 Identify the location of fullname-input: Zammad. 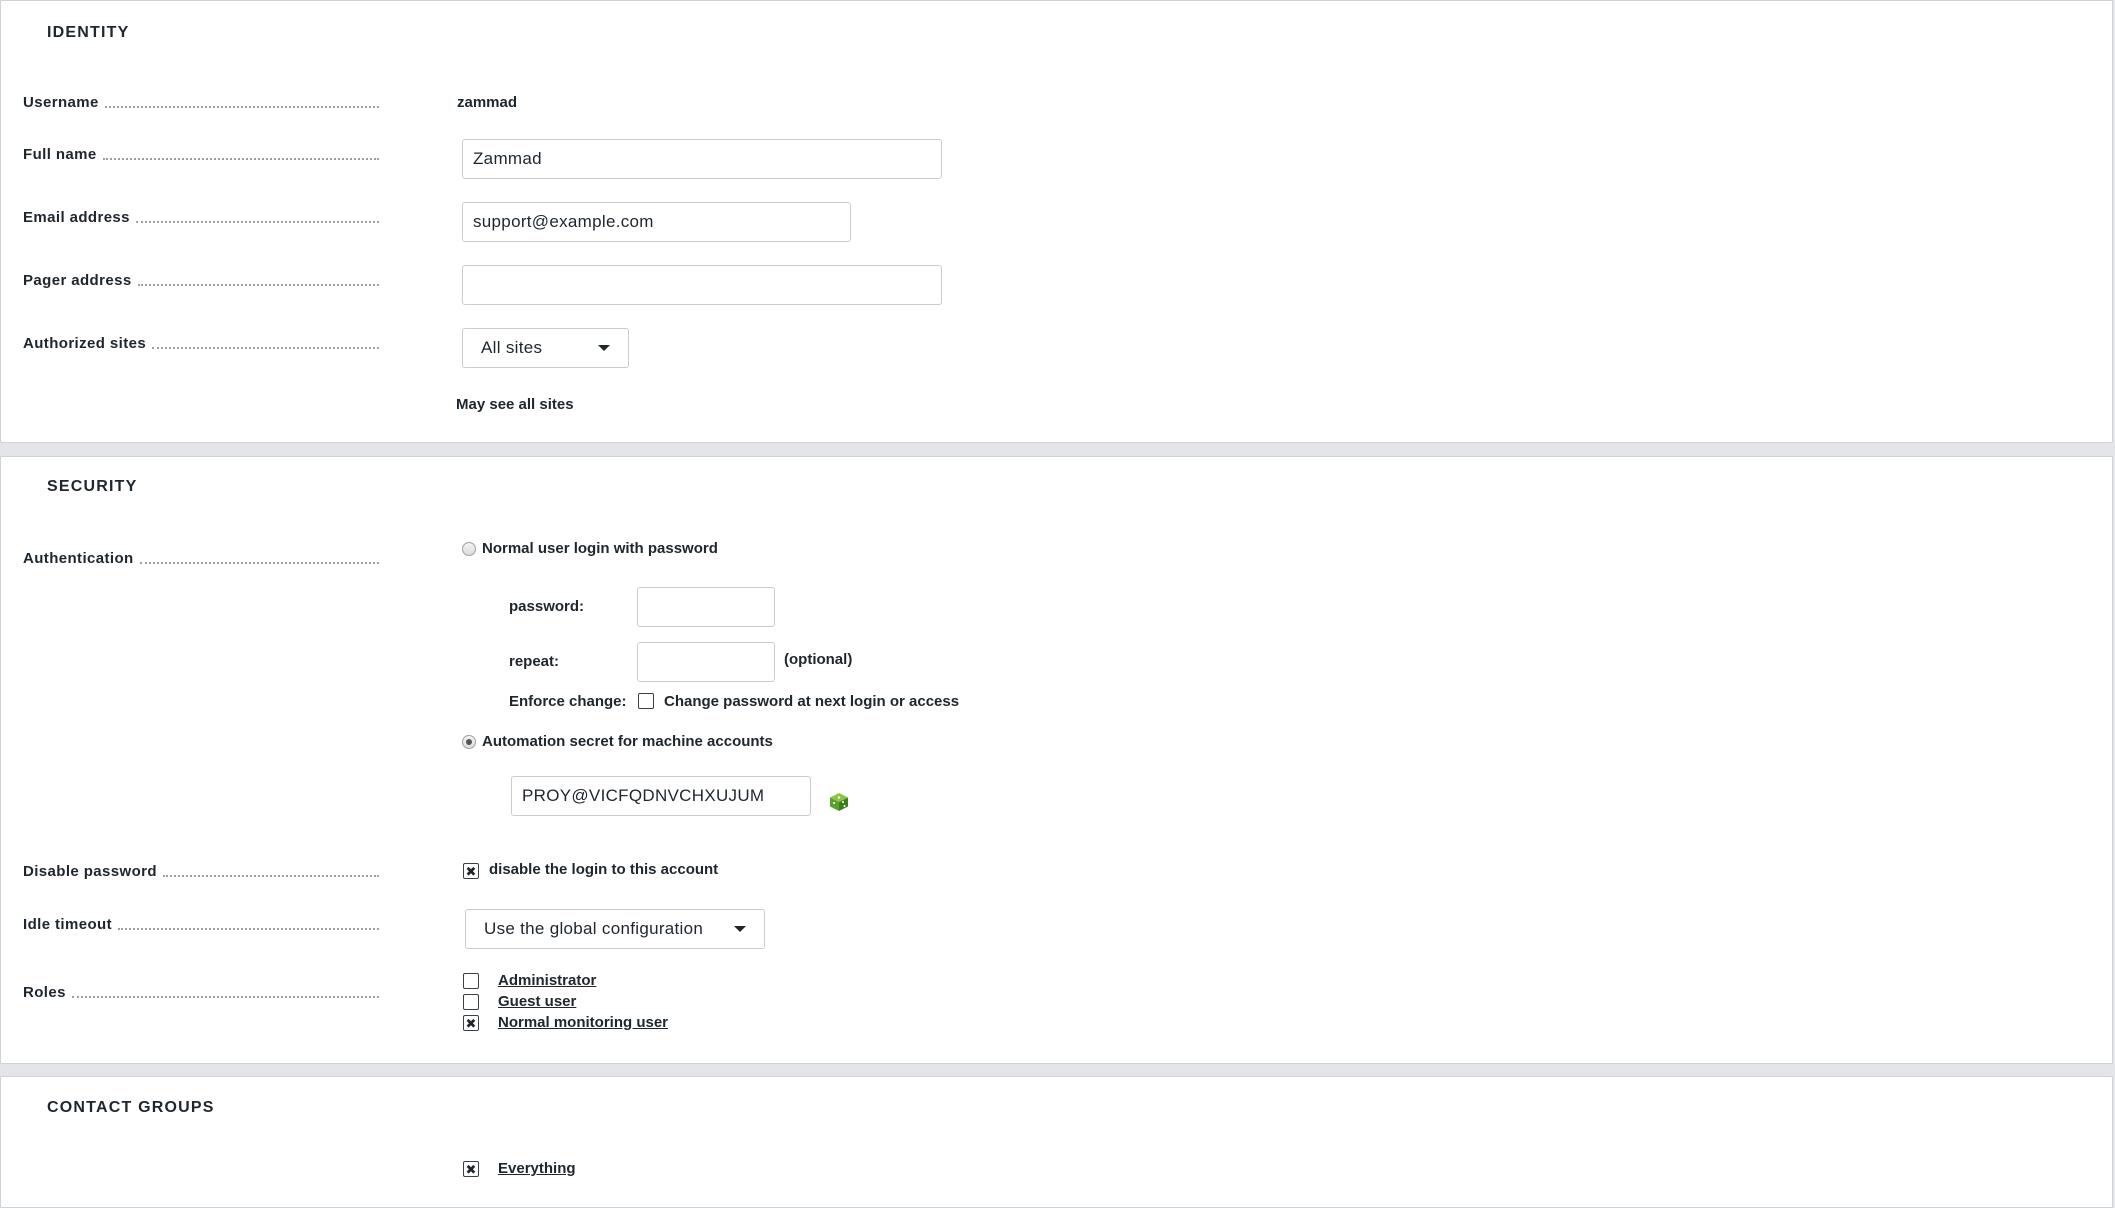
(702, 159).